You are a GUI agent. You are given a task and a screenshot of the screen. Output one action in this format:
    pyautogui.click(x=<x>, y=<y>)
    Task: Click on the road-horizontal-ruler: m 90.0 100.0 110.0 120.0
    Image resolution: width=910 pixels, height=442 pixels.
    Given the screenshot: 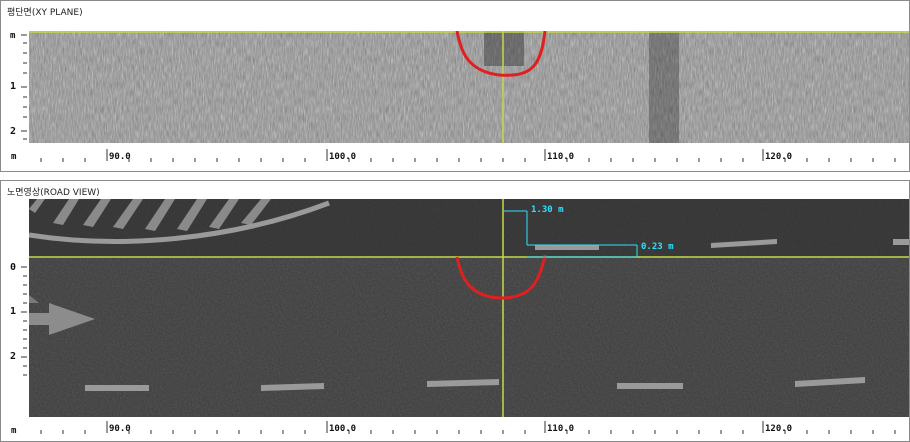 What is the action you would take?
    pyautogui.click(x=455, y=430)
    